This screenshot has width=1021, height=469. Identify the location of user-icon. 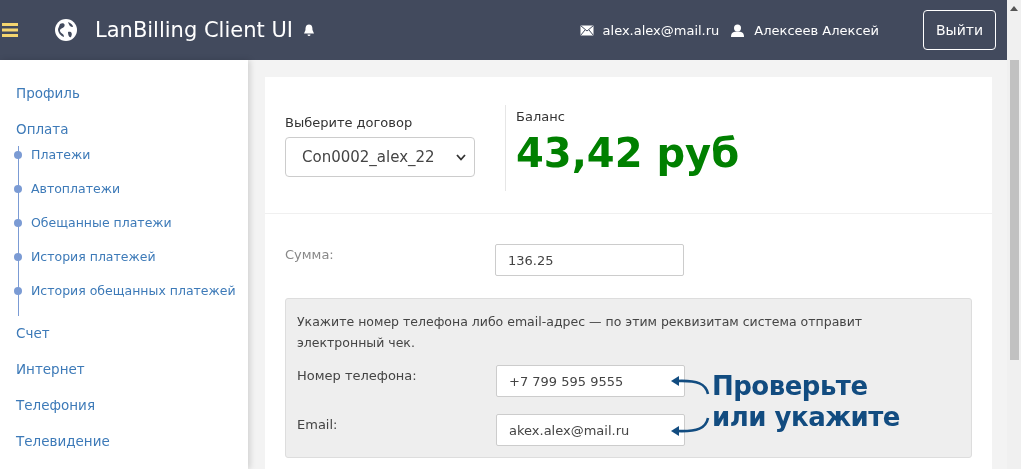
(738, 30).